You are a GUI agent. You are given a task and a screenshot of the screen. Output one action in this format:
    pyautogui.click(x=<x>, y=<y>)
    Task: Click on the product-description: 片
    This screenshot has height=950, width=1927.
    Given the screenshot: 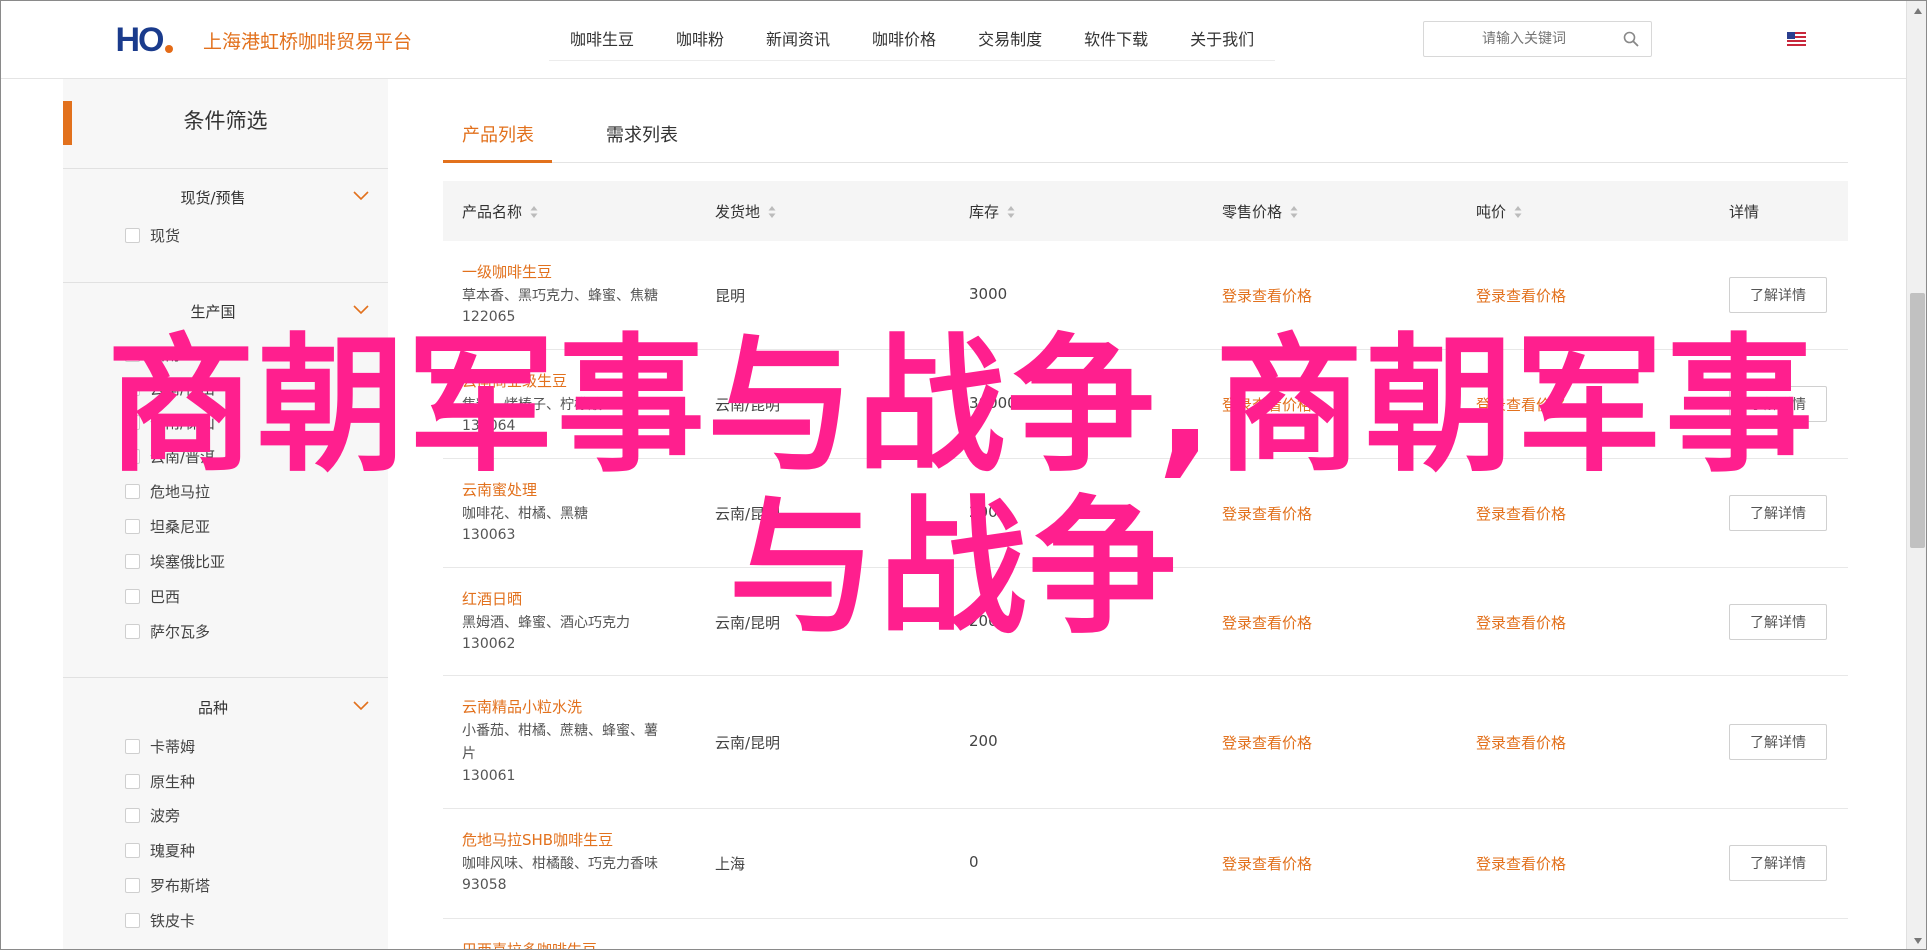 What is the action you would take?
    pyautogui.click(x=469, y=754)
    